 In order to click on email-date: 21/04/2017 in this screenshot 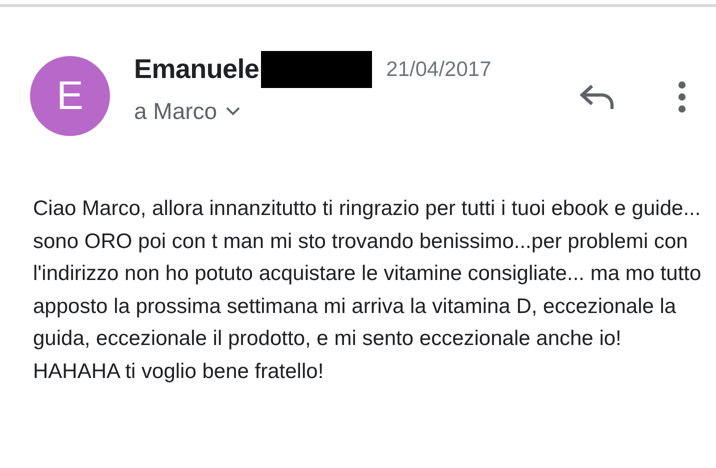, I will do `click(439, 69)`.